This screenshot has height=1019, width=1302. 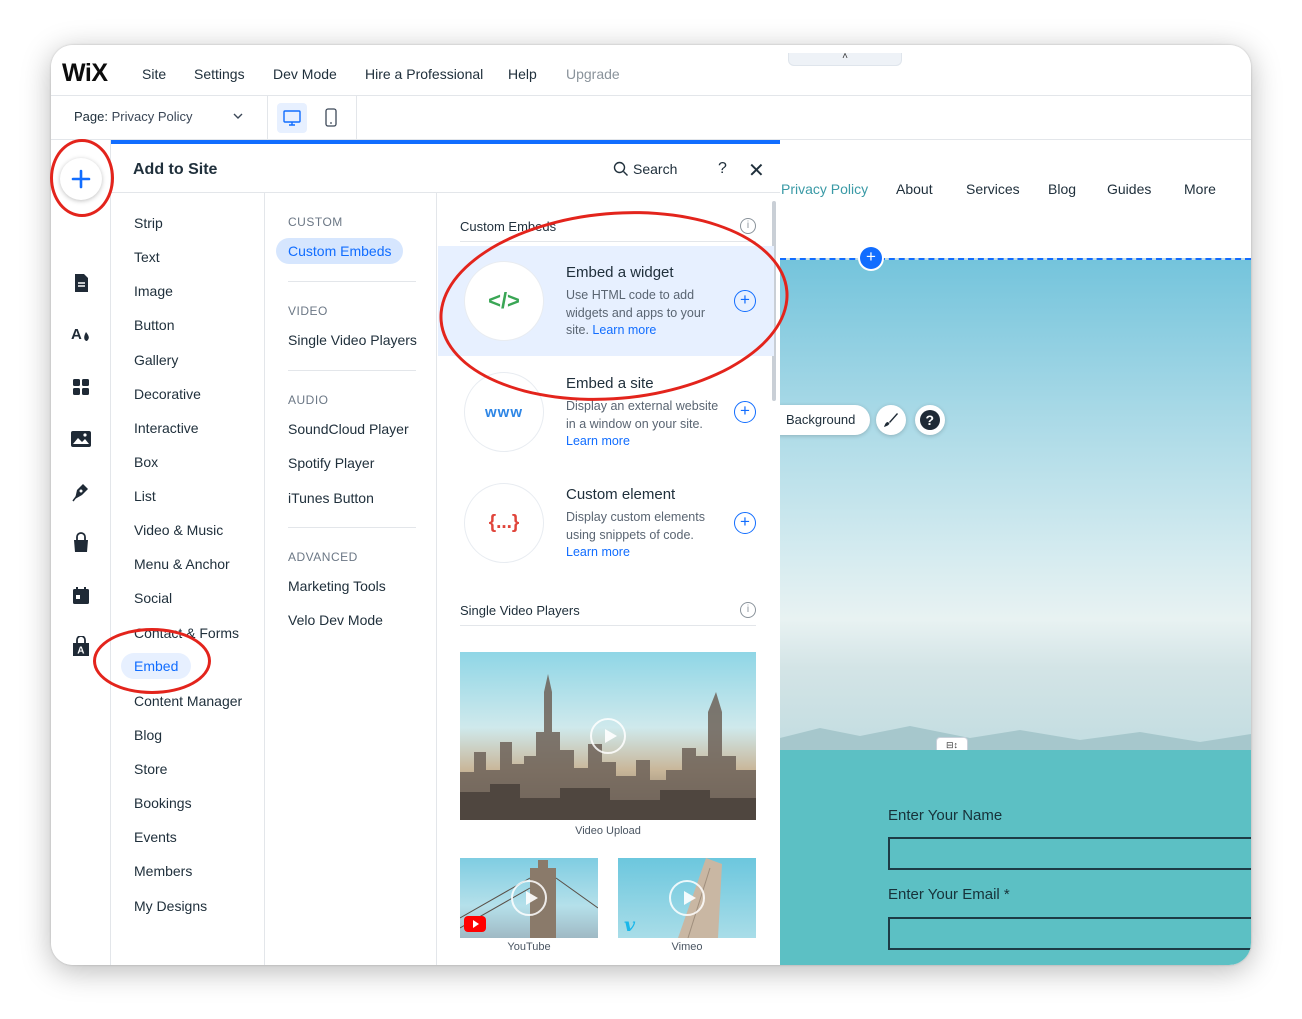 What do you see at coordinates (337, 586) in the screenshot?
I see `subcategory-item: Marketing Tools` at bounding box center [337, 586].